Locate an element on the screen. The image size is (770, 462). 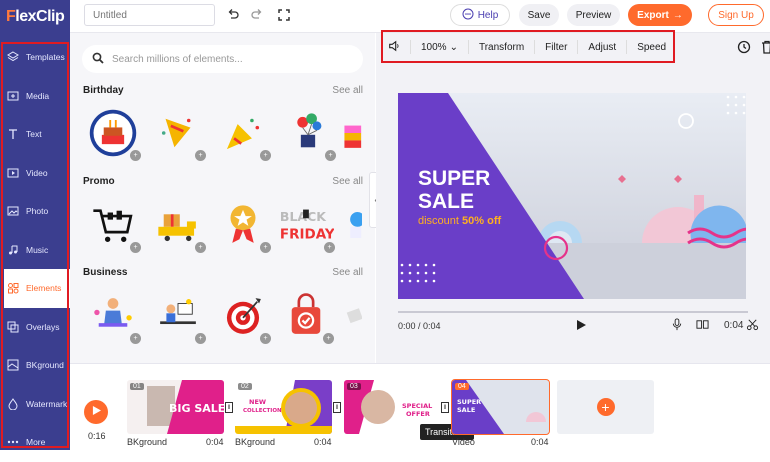
element-office-desk: + is located at coordinates (178, 316).